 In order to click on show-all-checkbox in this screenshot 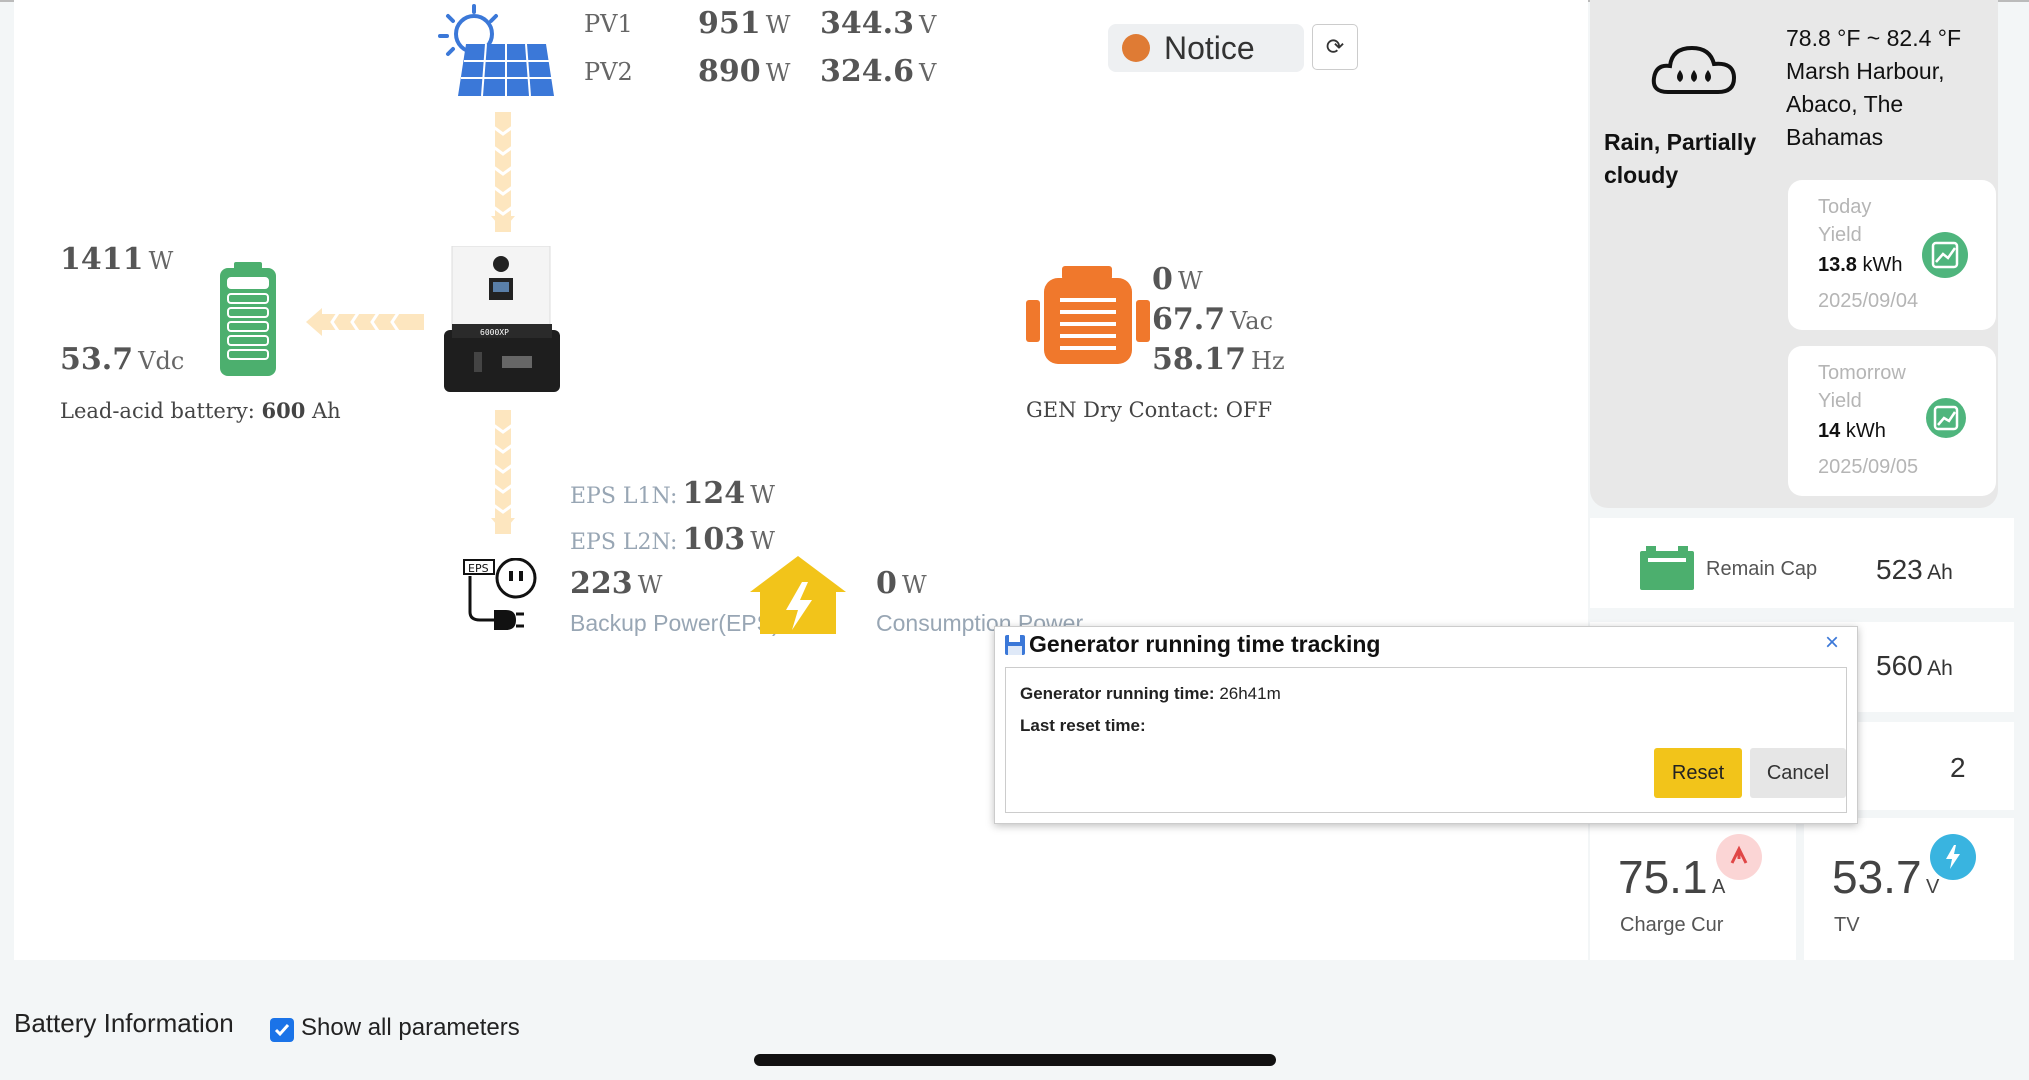, I will do `click(282, 1030)`.